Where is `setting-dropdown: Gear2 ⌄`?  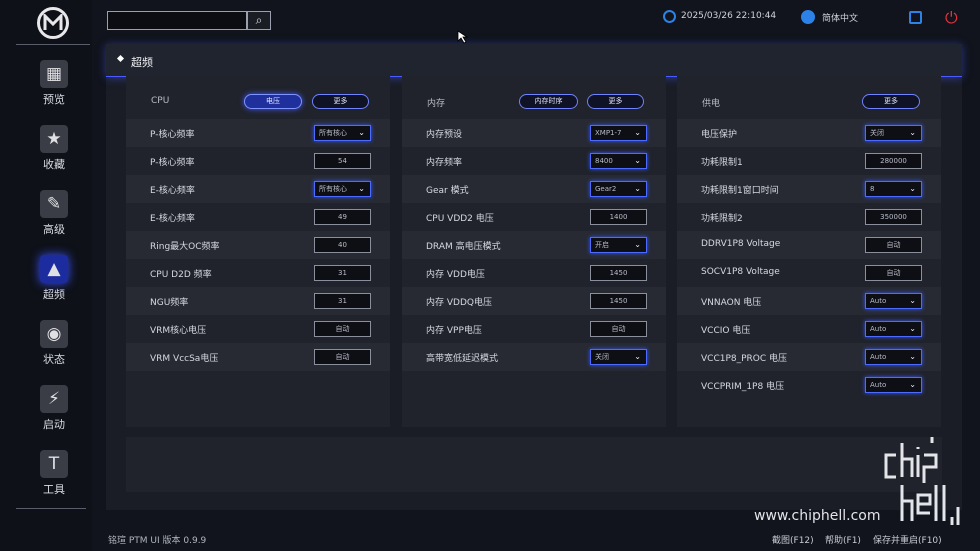 setting-dropdown: Gear2 ⌄ is located at coordinates (618, 189).